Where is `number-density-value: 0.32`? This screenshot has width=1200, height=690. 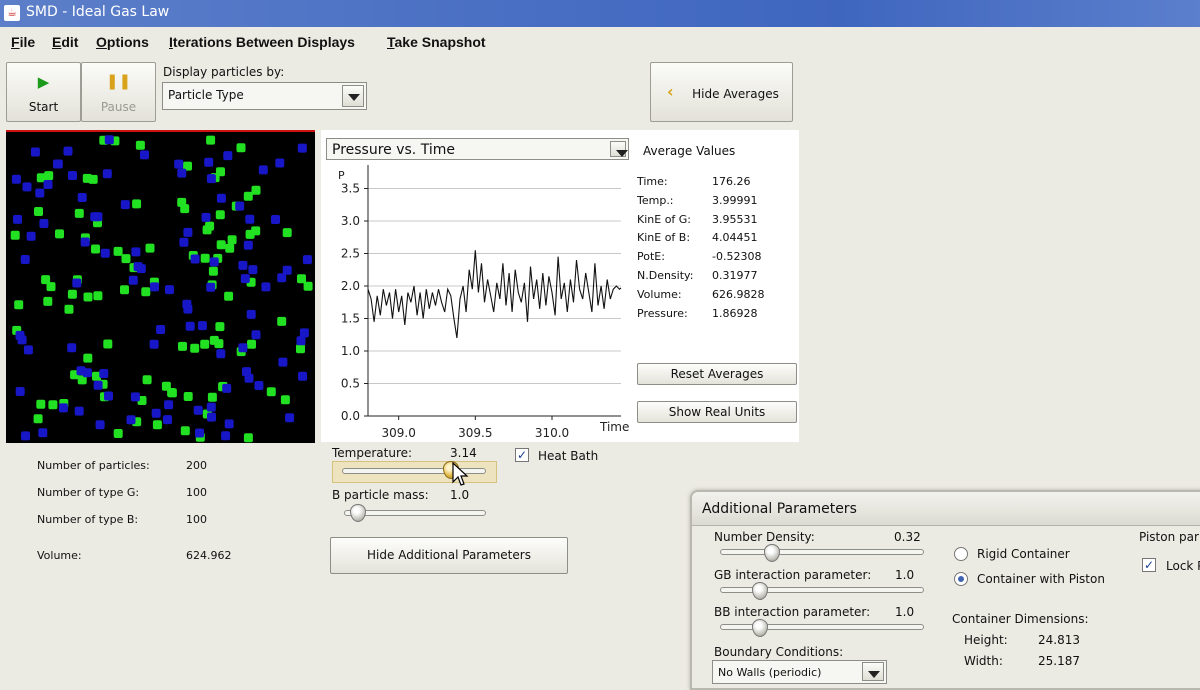
number-density-value: 0.32 is located at coordinates (907, 537).